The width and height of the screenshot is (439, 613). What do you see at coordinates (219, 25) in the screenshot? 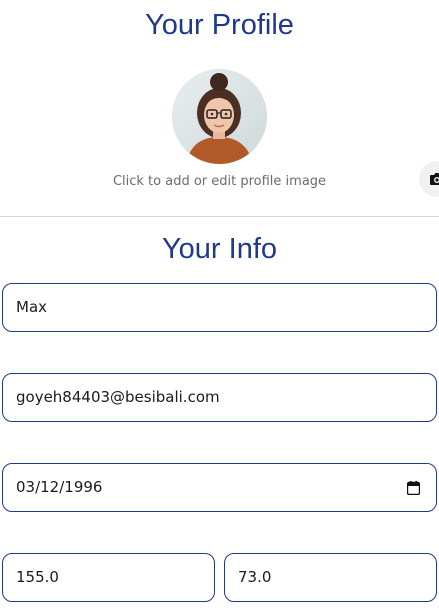
I see `page-title: Your Profile` at bounding box center [219, 25].